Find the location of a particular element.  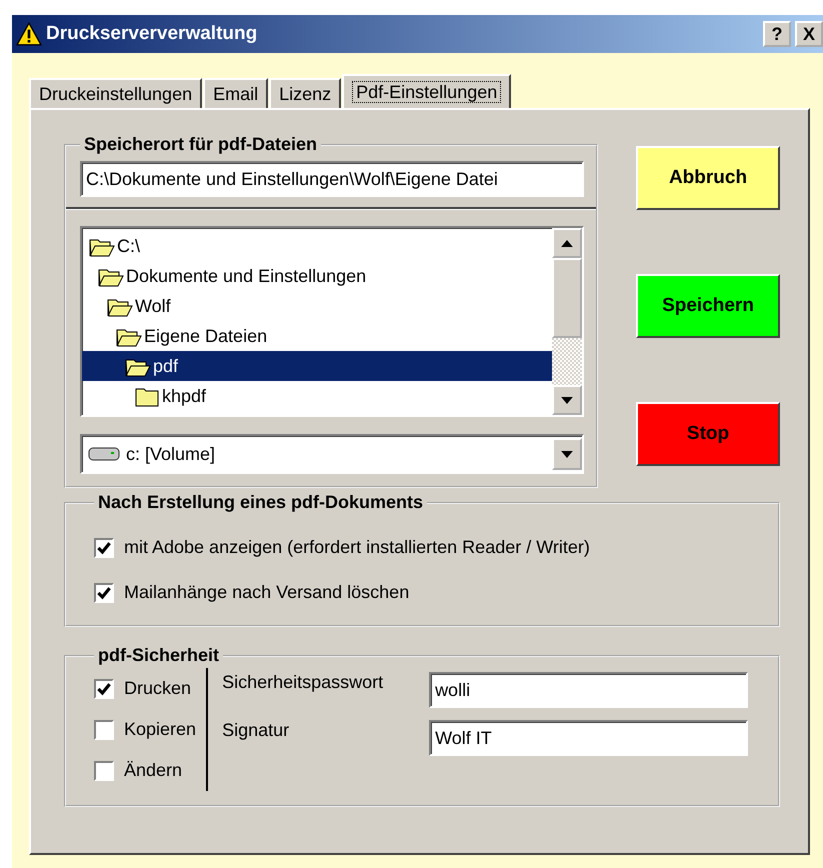

group-title: Nach Erstellung eines pdf-Dokuments is located at coordinates (260, 502).